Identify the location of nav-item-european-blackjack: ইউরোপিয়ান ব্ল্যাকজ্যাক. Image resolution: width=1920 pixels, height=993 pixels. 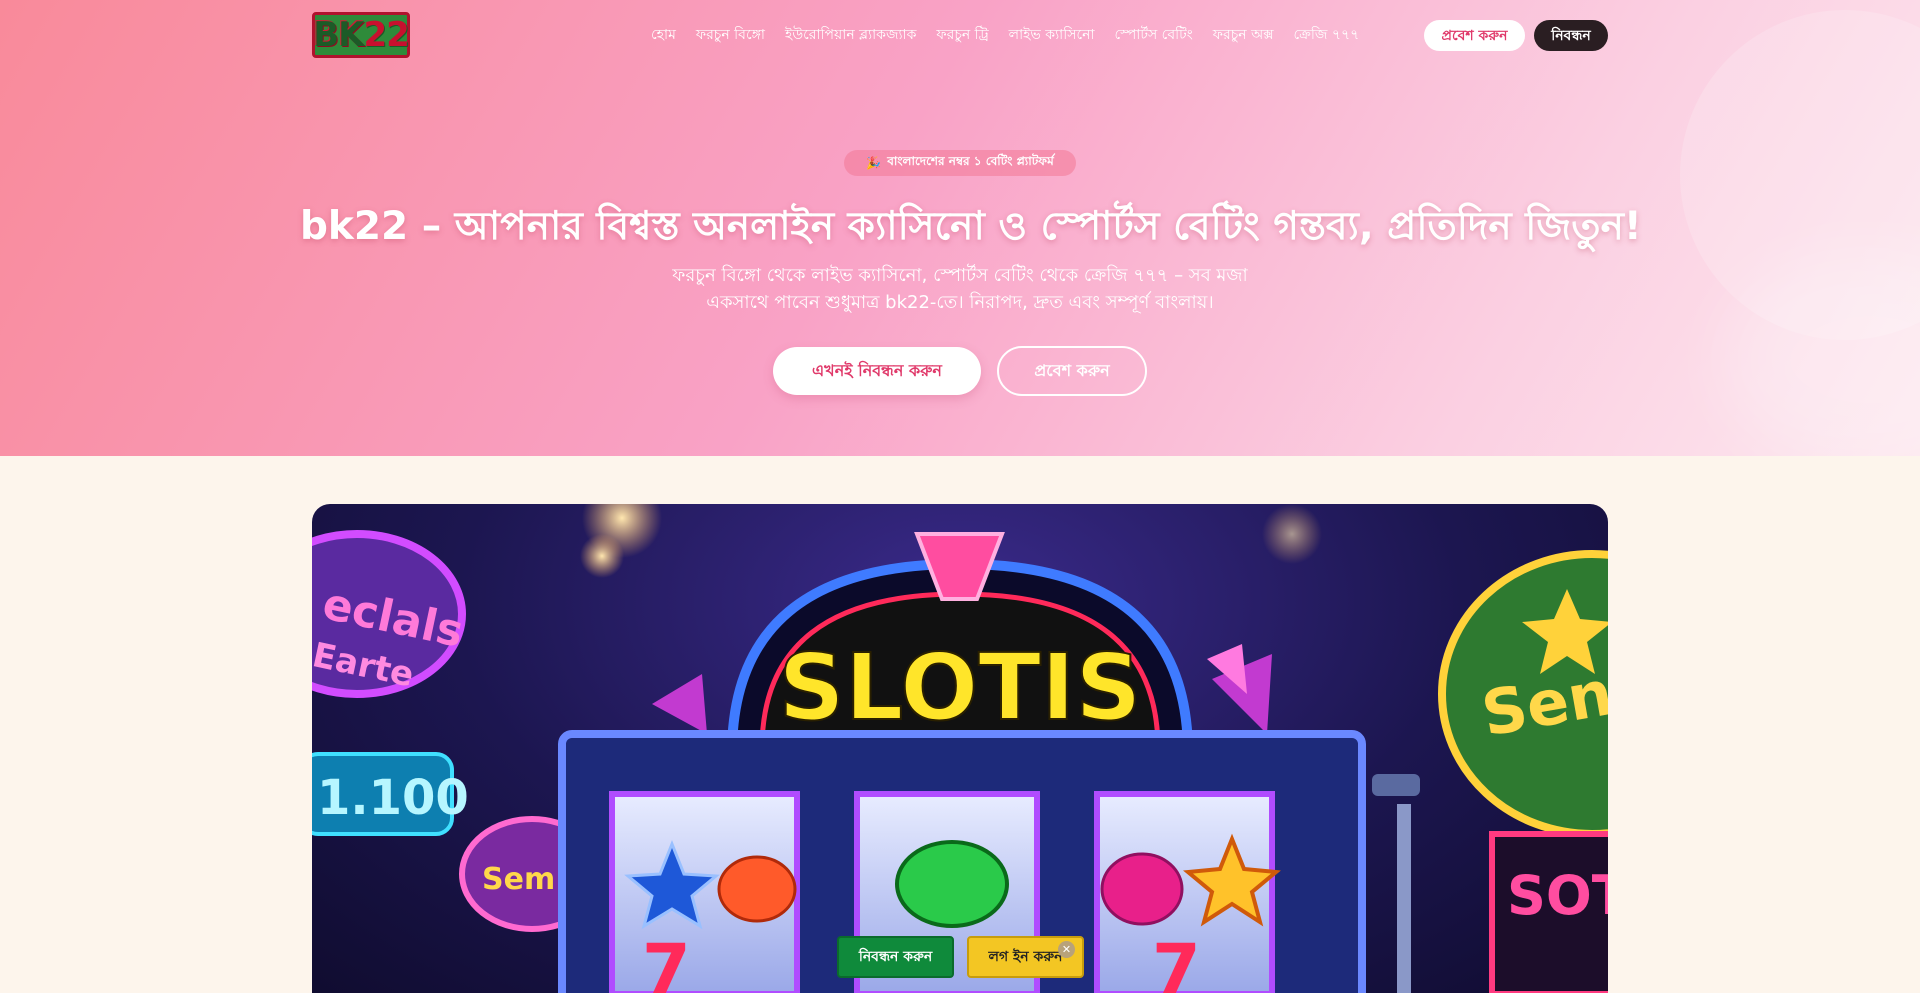
(850, 35).